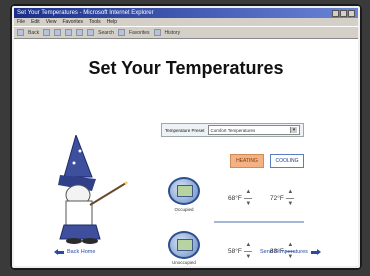 The height and width of the screenshot is (276, 370). What do you see at coordinates (47, 32) in the screenshot?
I see `forward-icon` at bounding box center [47, 32].